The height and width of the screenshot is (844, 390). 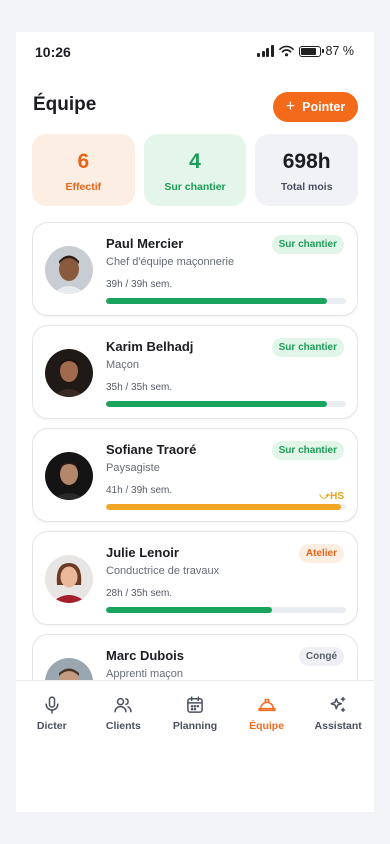 I want to click on calendar-icon, so click(x=195, y=704).